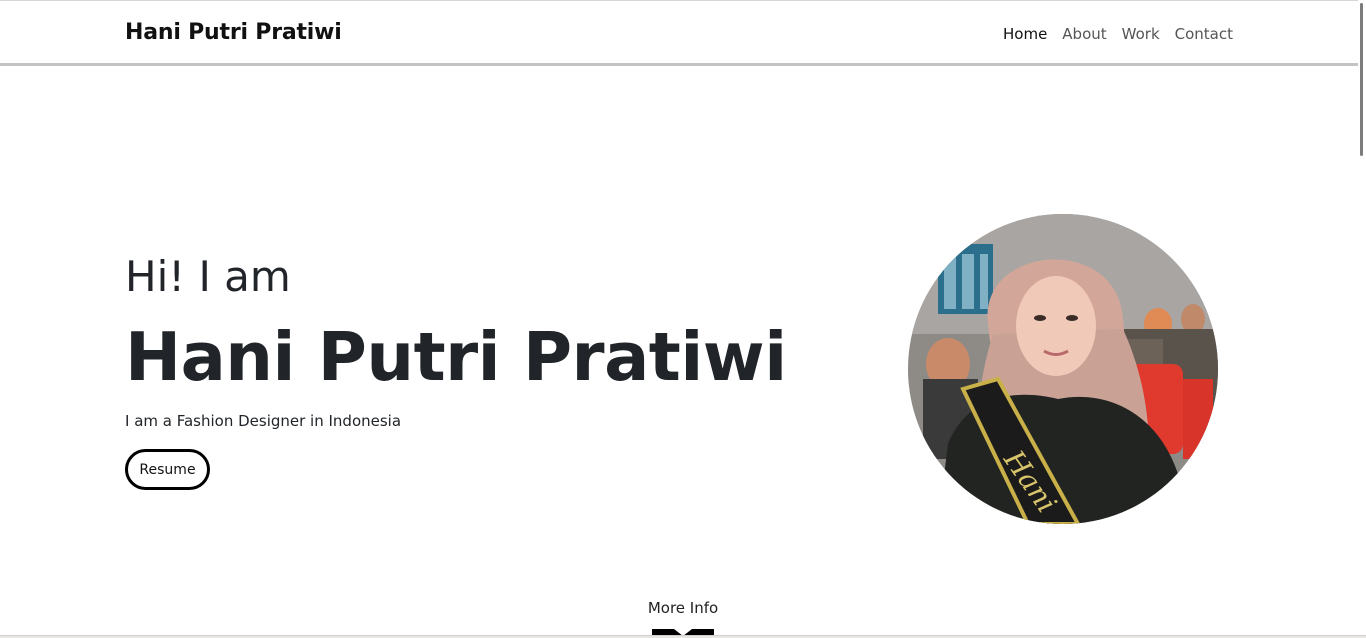 The image size is (1366, 638). Describe the element at coordinates (1204, 34) in the screenshot. I see `nav-link-contact: Contact` at that location.